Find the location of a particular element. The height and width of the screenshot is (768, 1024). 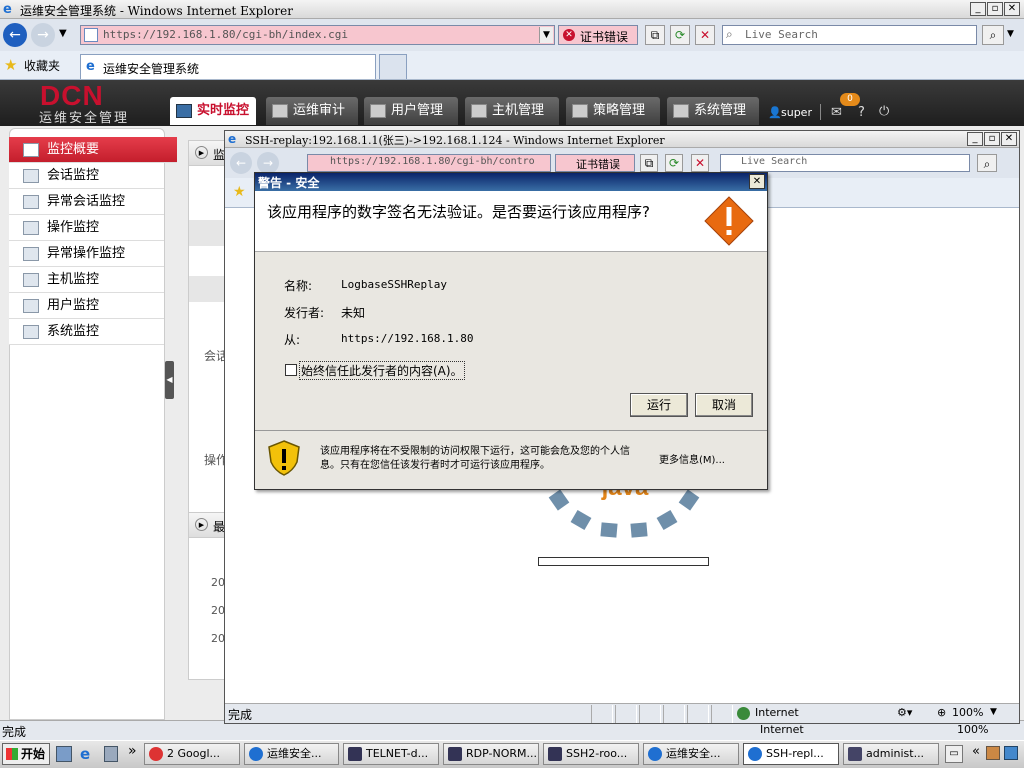

main-search-input: ⌕ Live Search is located at coordinates (849, 35).